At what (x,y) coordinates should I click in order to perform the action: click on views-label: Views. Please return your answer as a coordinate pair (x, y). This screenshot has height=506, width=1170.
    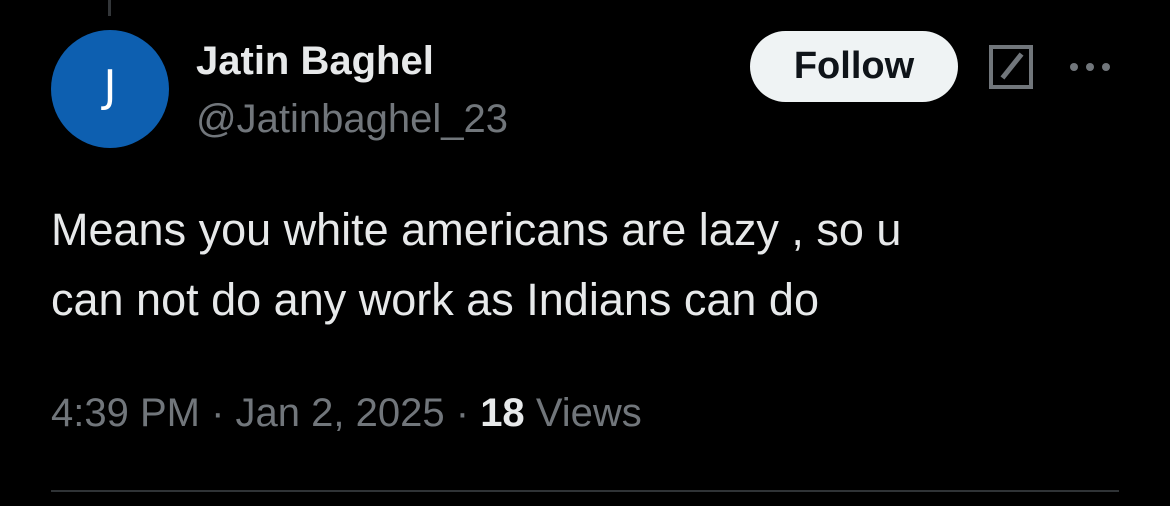
    Looking at the image, I should click on (588, 413).